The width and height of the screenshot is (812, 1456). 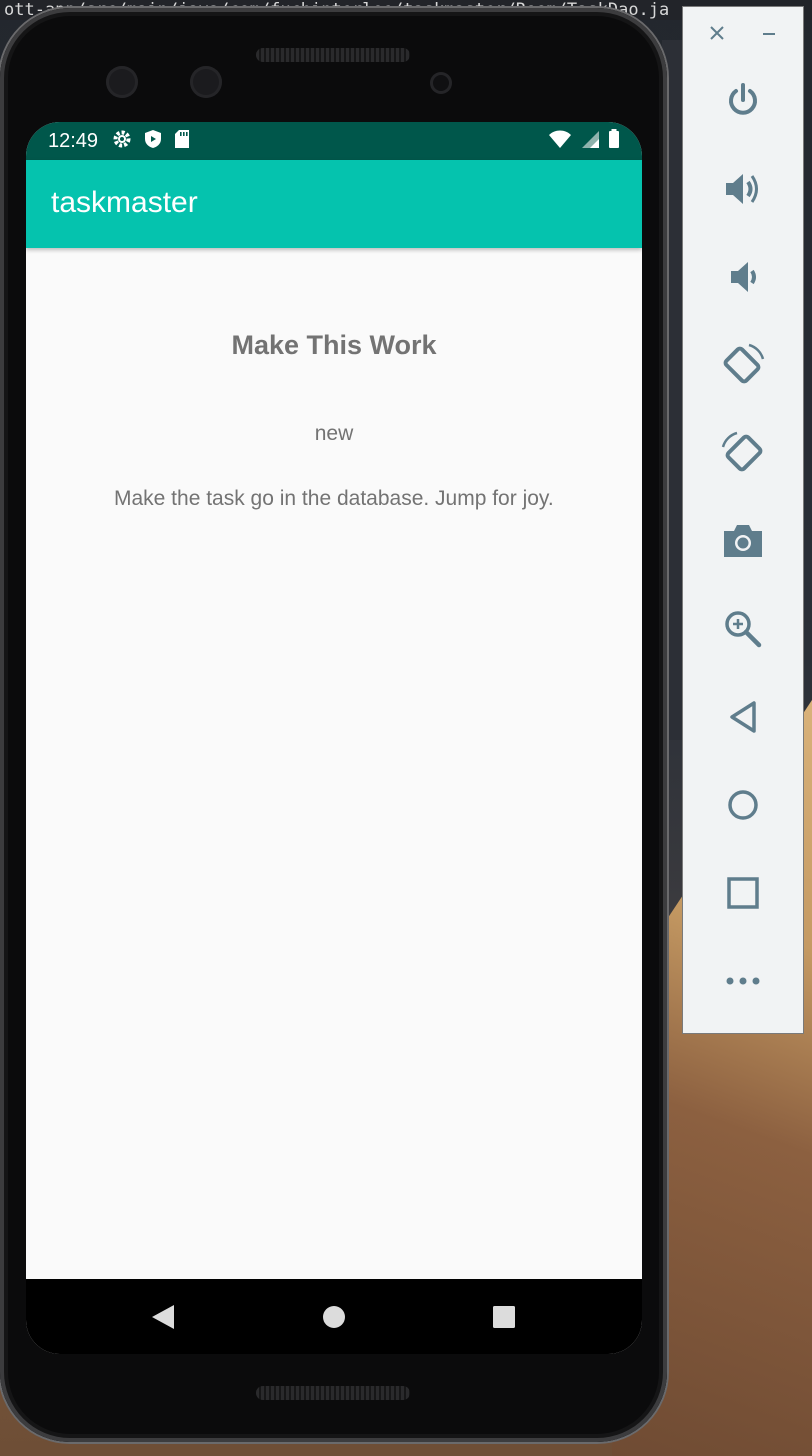 What do you see at coordinates (73, 140) in the screenshot?
I see `status-time: 12:49` at bounding box center [73, 140].